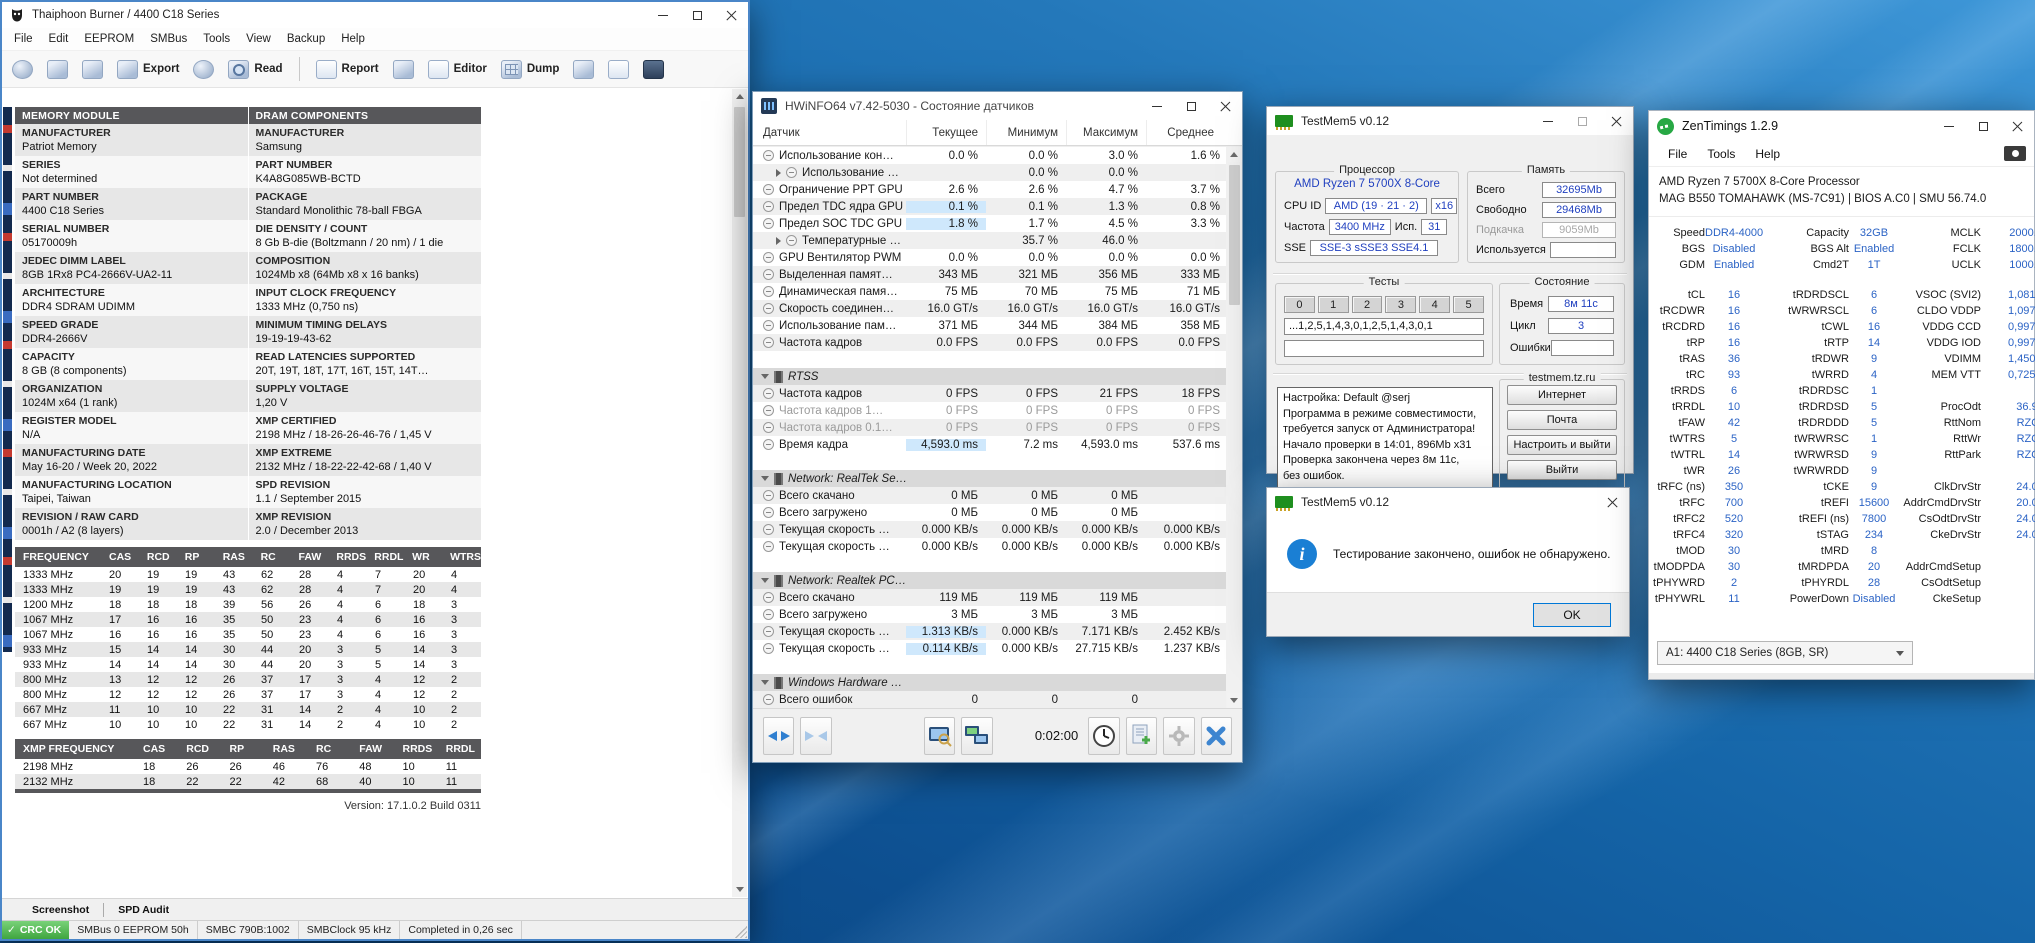  Describe the element at coordinates (829, 133) in the screenshot. I see `column-header-0: Датчик` at that location.